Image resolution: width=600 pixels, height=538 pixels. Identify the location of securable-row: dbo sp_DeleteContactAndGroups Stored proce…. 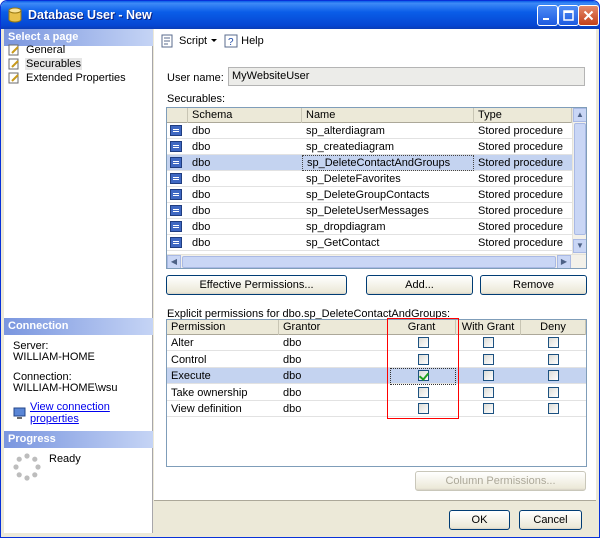
(369, 163).